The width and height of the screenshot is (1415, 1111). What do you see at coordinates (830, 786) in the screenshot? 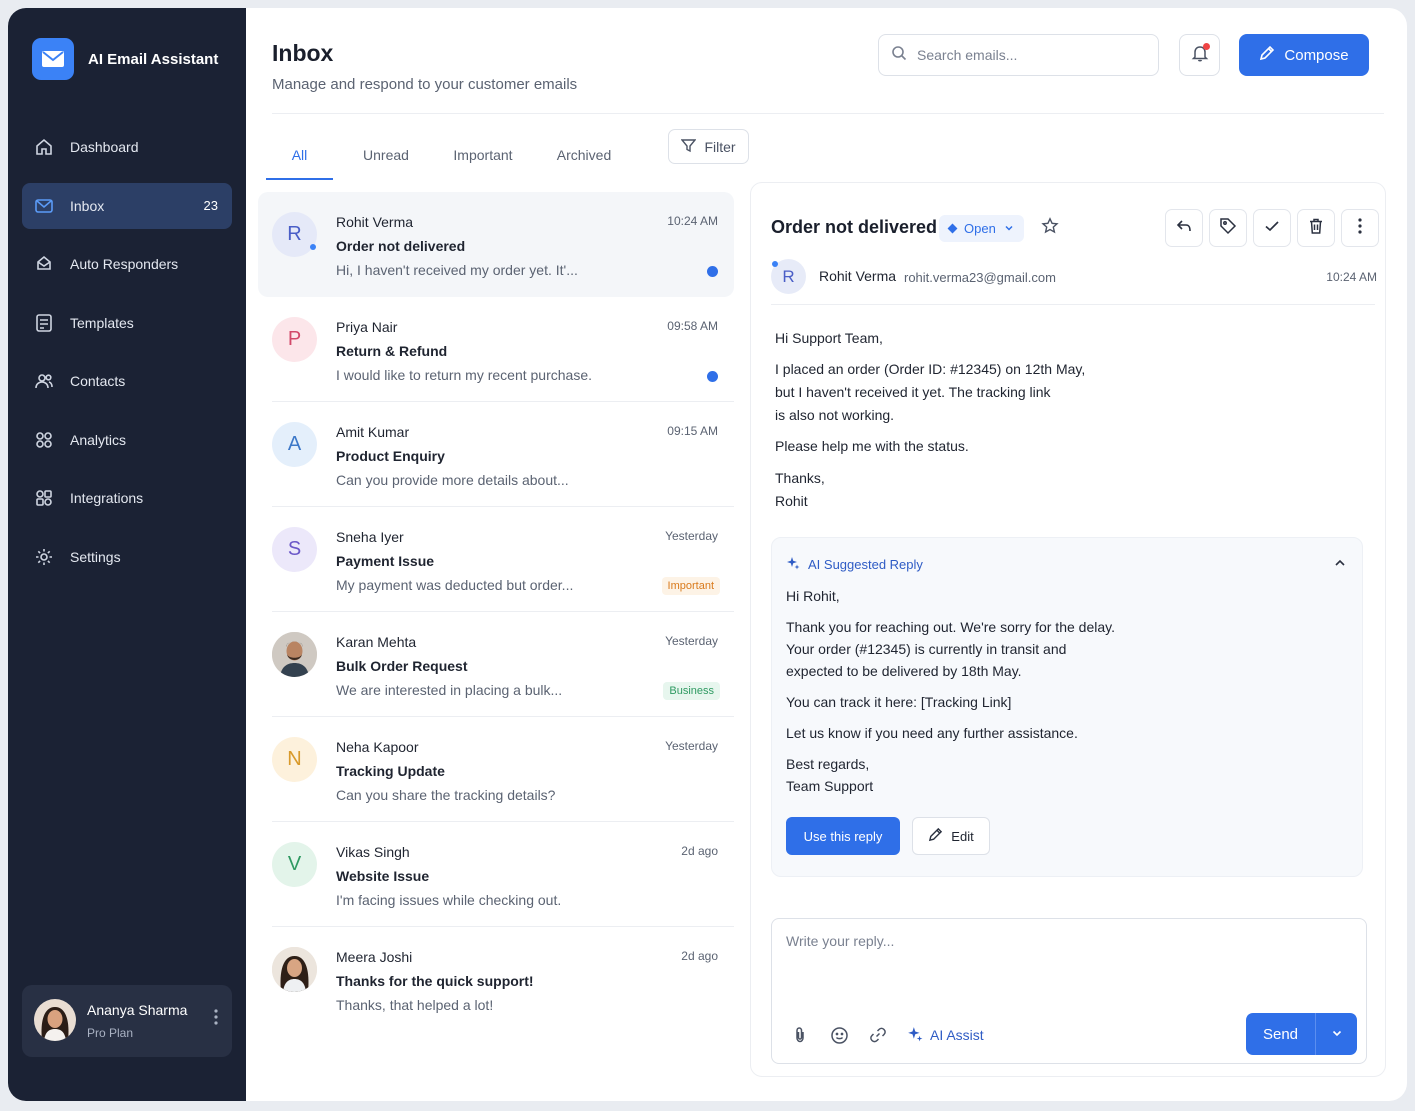
I see `ai-reply-line: Team Support` at bounding box center [830, 786].